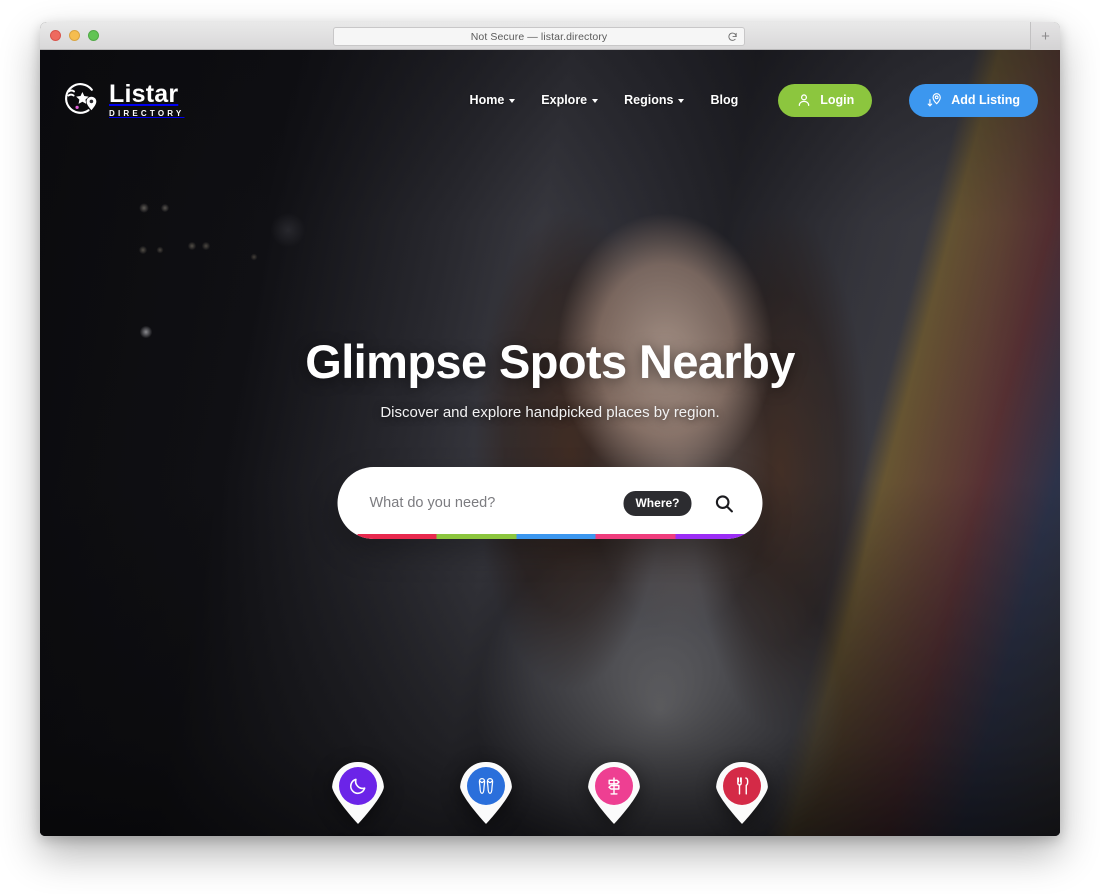 The width and height of the screenshot is (1100, 894). What do you see at coordinates (985, 100) in the screenshot?
I see `add-listing-button-label: Add Listing` at bounding box center [985, 100].